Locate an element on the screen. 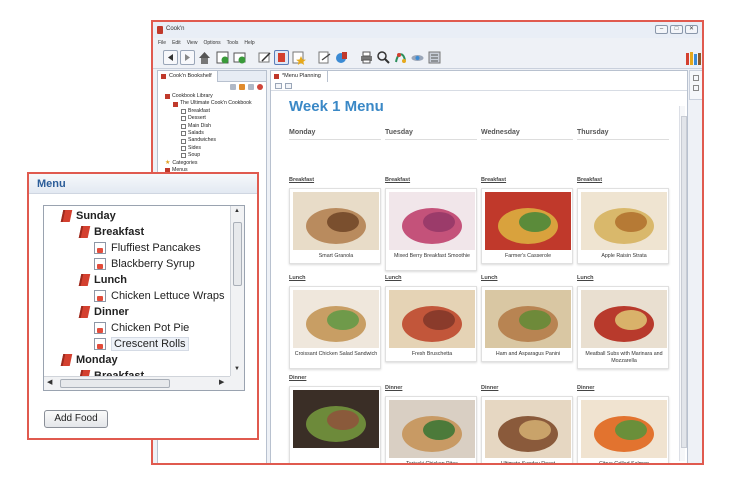  bookshelf-item: Dessert is located at coordinates (206, 118).